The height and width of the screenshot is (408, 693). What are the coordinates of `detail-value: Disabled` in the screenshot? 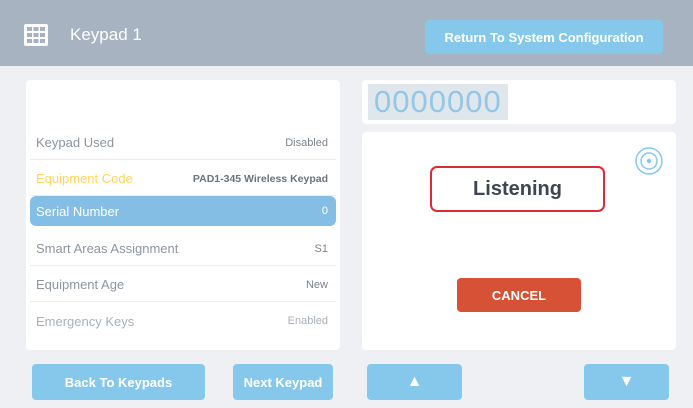 It's located at (306, 142).